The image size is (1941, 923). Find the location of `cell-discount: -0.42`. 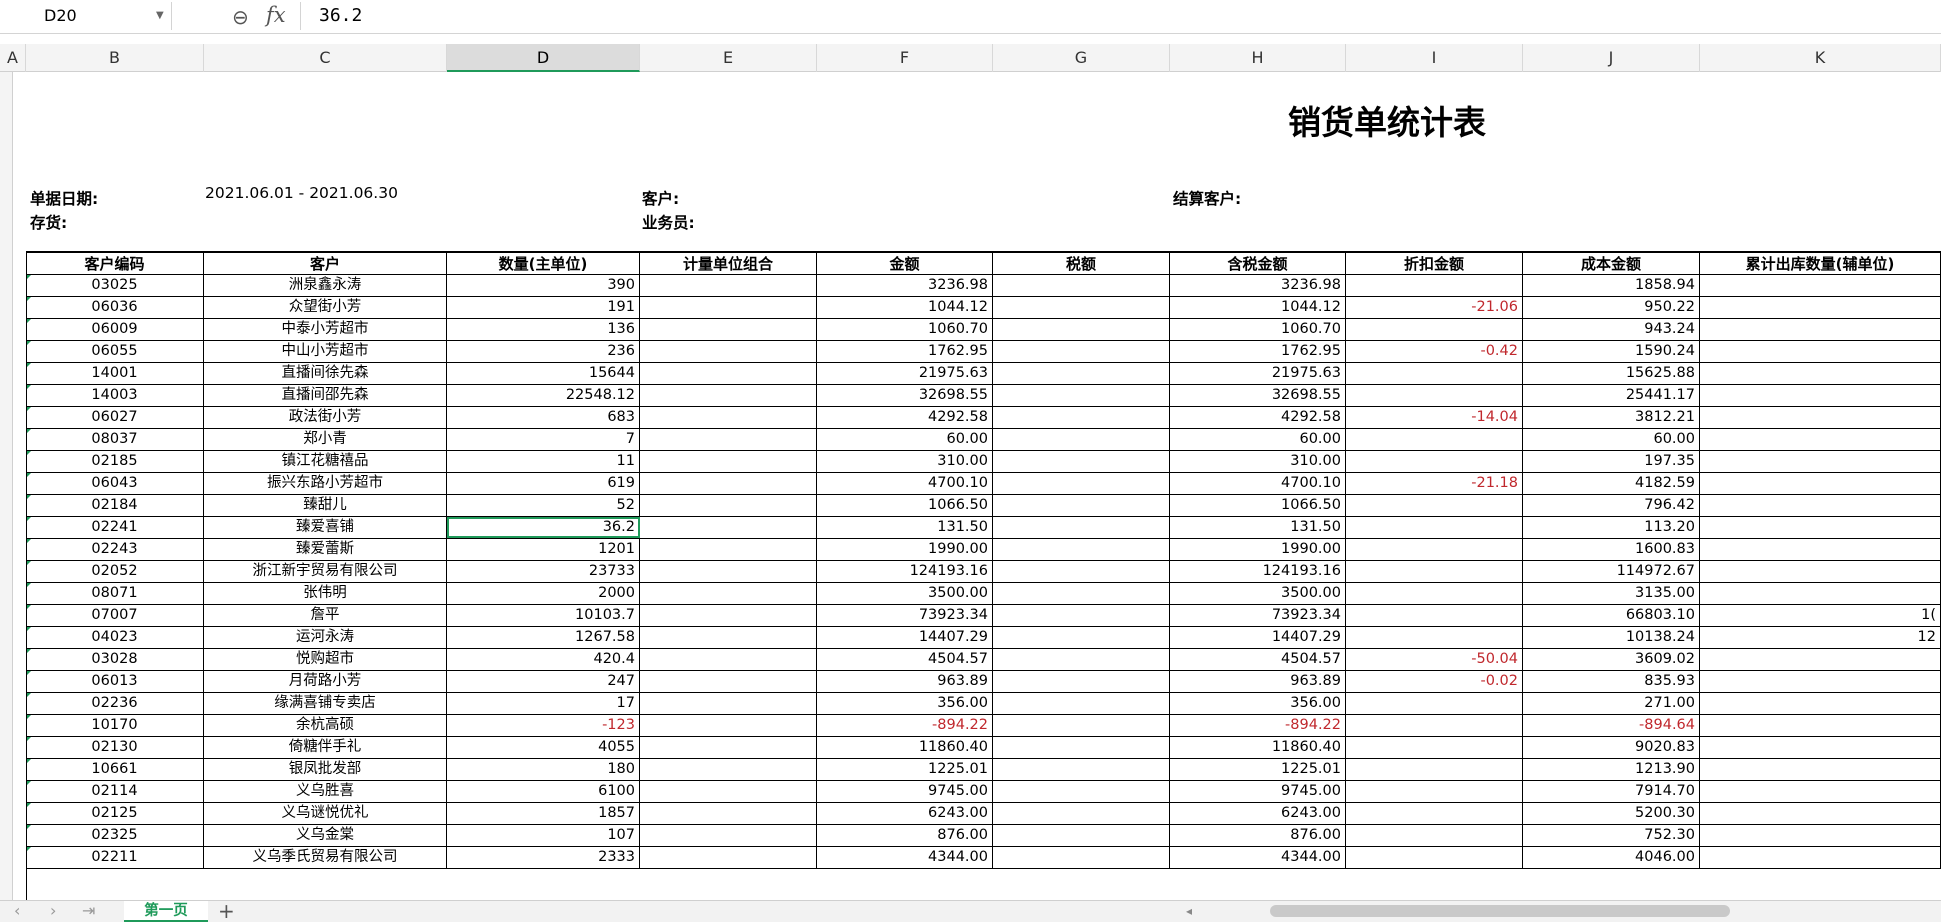

cell-discount: -0.42 is located at coordinates (1434, 351).